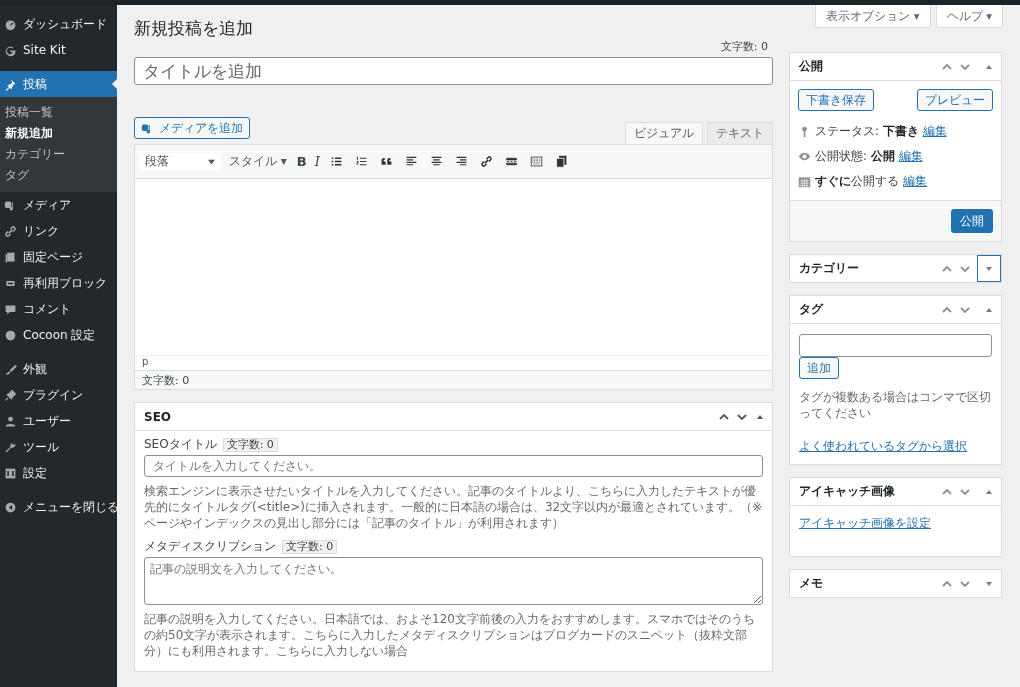 Image resolution: width=1020 pixels, height=687 pixels. Describe the element at coordinates (180, 161) in the screenshot. I see `format-select: 段落` at that location.